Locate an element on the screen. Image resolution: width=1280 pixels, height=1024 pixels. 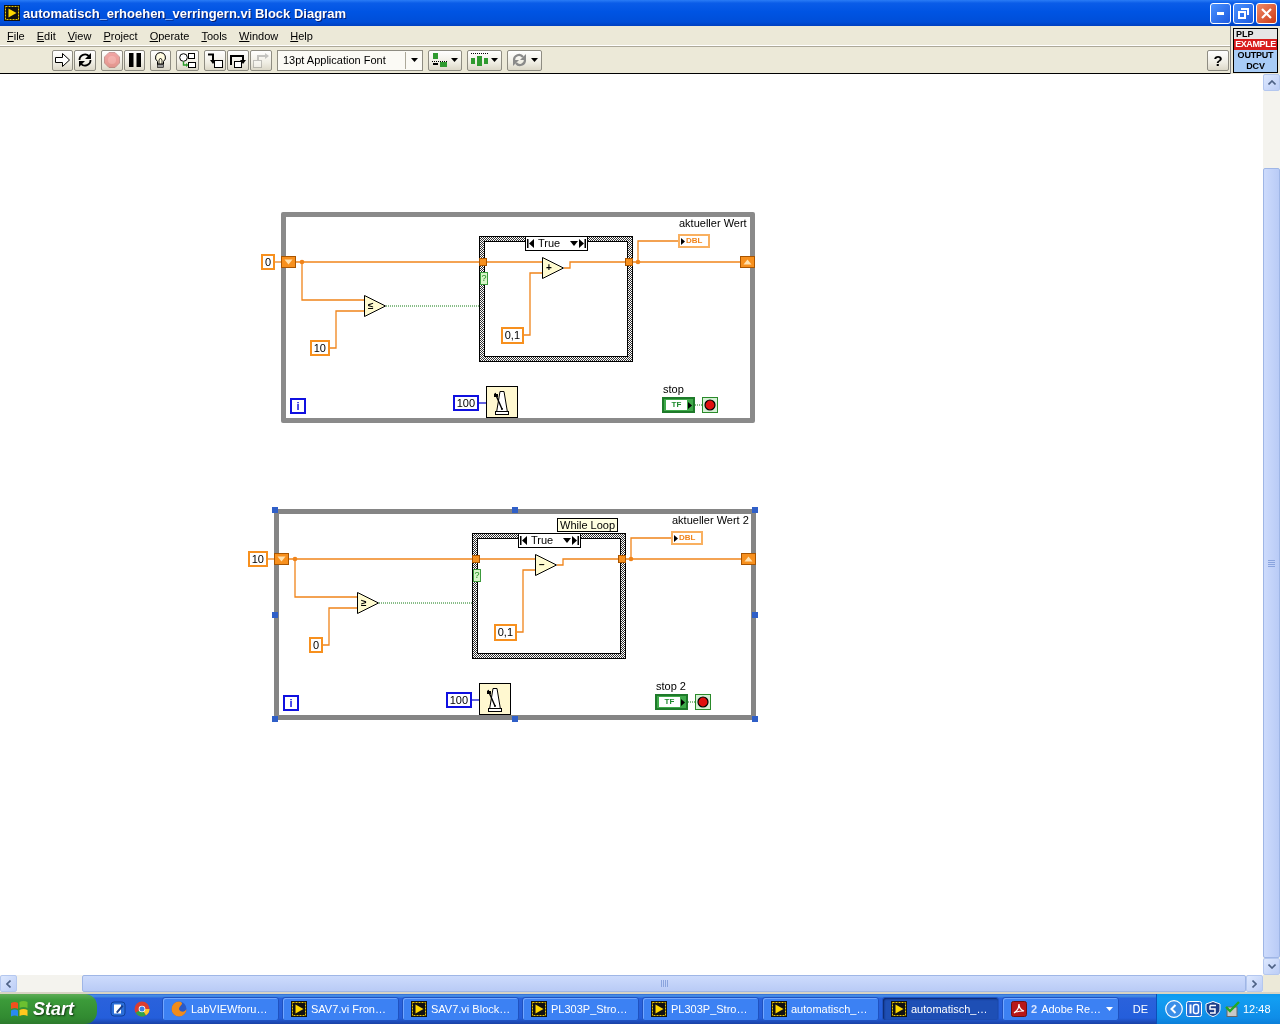
menu-item: File is located at coordinates (16, 35).